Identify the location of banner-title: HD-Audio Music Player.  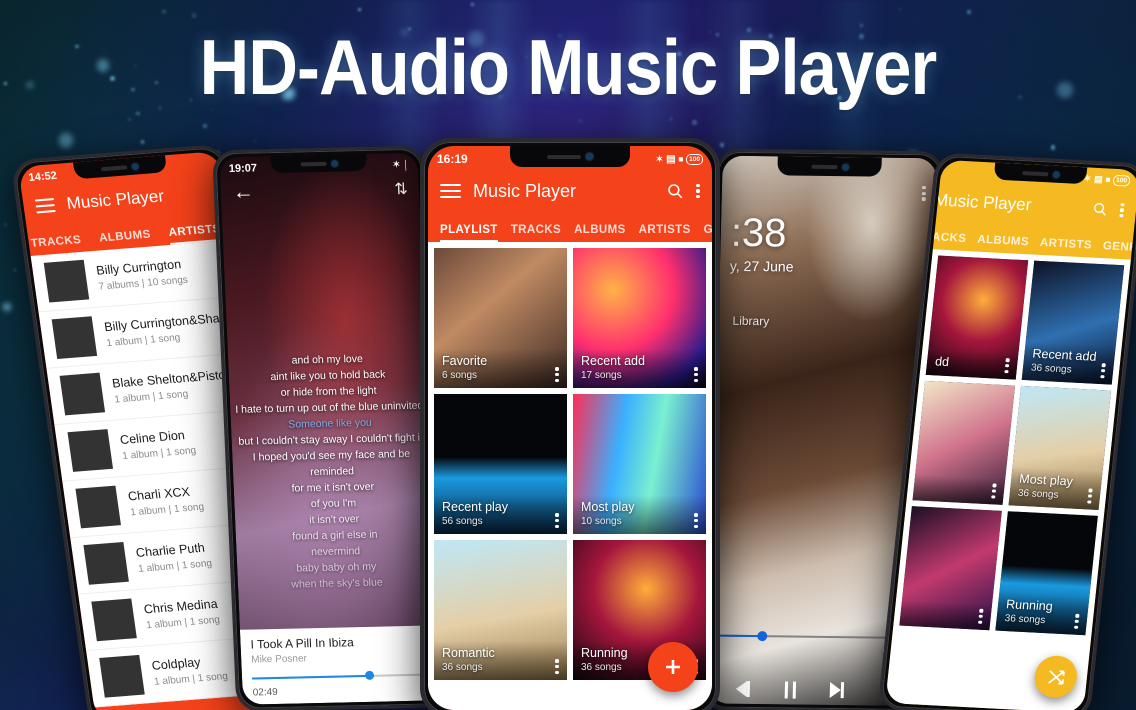
(568, 67).